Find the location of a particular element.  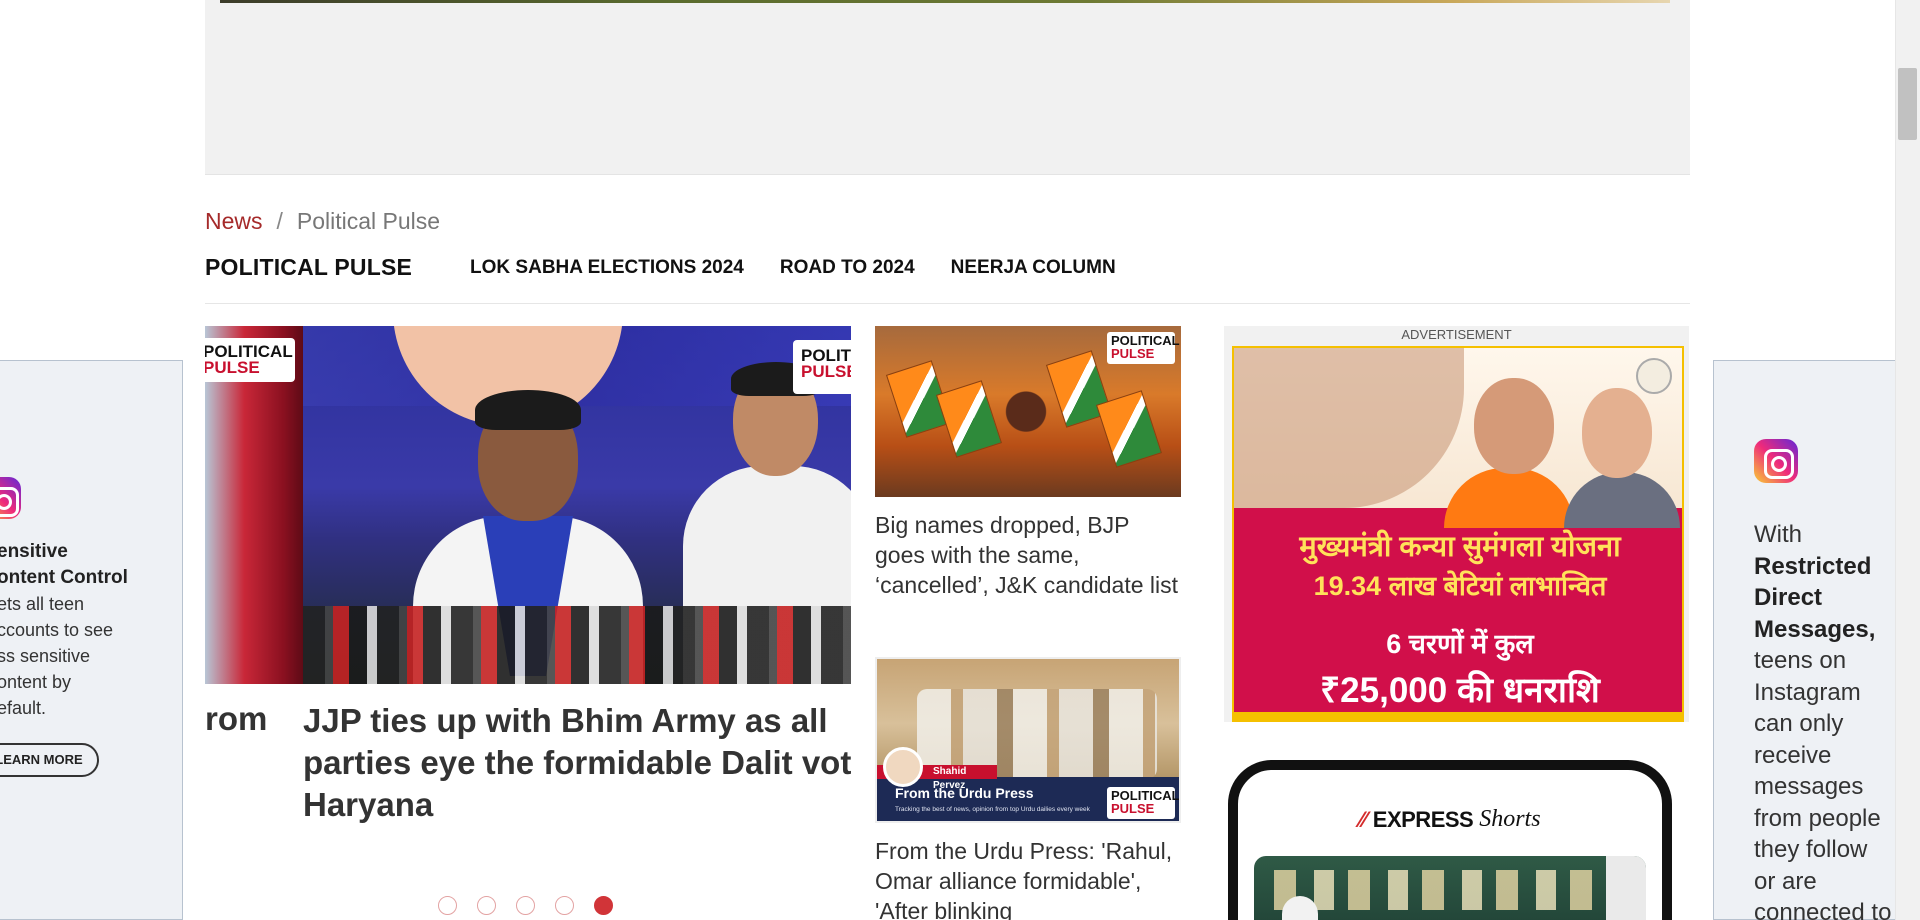

left-ad-body-line: ss sensitive is located at coordinates (45, 656).